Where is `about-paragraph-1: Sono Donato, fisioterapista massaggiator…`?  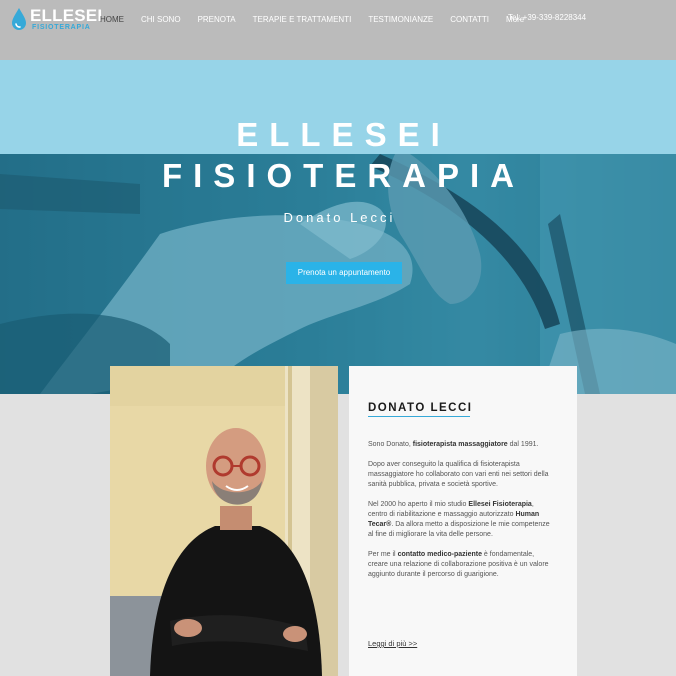 about-paragraph-1: Sono Donato, fisioterapista massaggiator… is located at coordinates (461, 445).